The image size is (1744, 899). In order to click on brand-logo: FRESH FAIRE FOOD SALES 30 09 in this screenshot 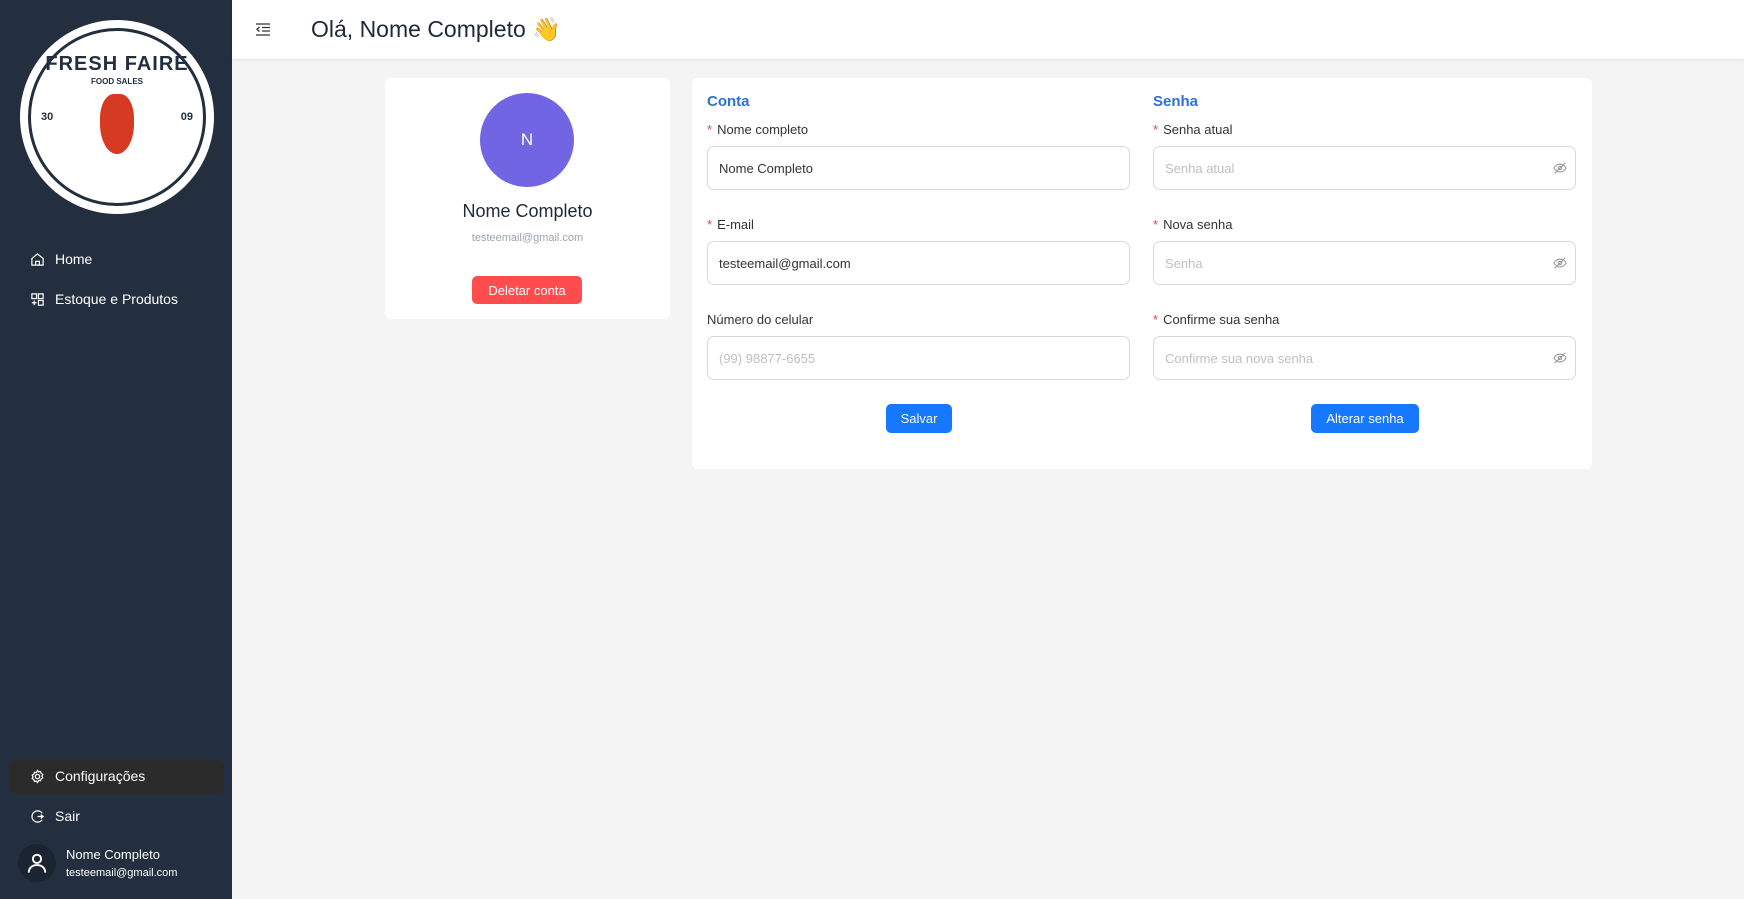, I will do `click(117, 117)`.